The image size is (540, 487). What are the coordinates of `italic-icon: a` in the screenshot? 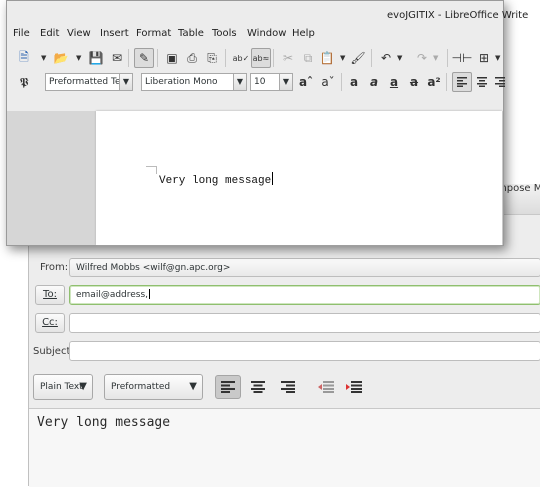 It's located at (374, 82).